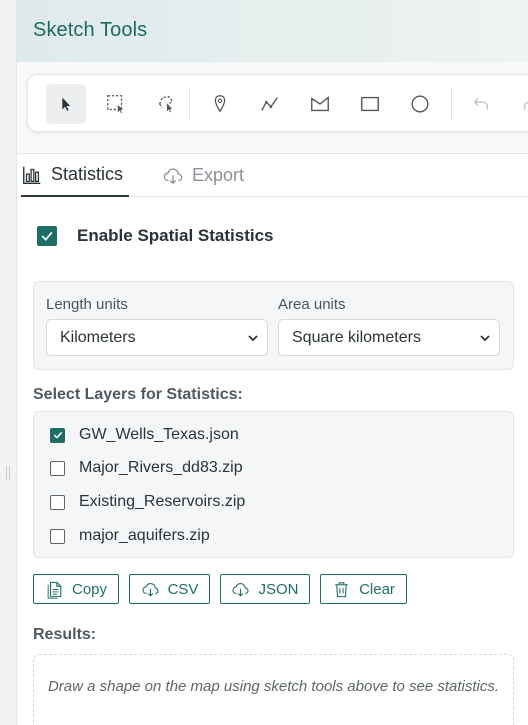 This screenshot has width=528, height=725. What do you see at coordinates (519, 104) in the screenshot?
I see `redo-button` at bounding box center [519, 104].